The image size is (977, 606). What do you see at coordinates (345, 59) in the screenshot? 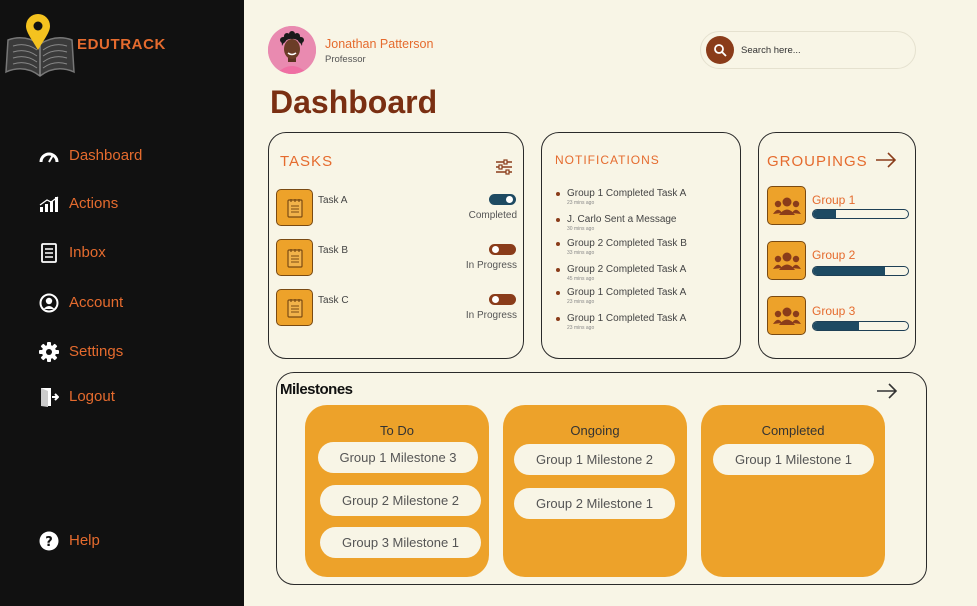
I see `profile-role: Professor` at bounding box center [345, 59].